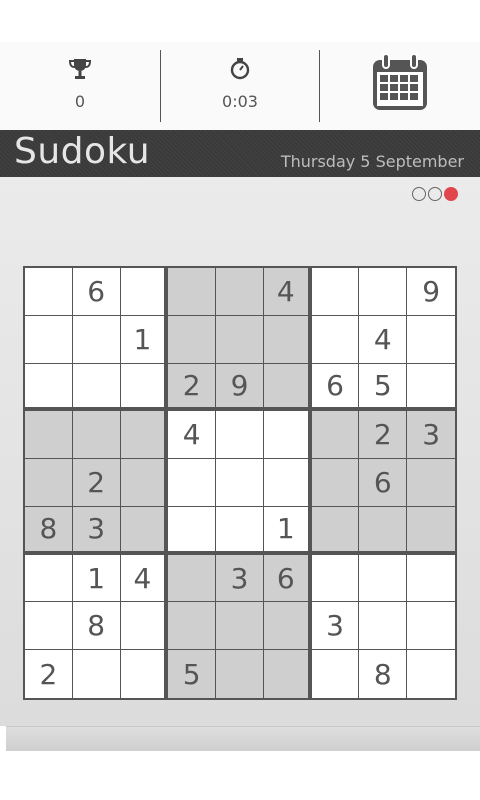 The height and width of the screenshot is (800, 480). I want to click on best-score: 0, so click(80, 86).